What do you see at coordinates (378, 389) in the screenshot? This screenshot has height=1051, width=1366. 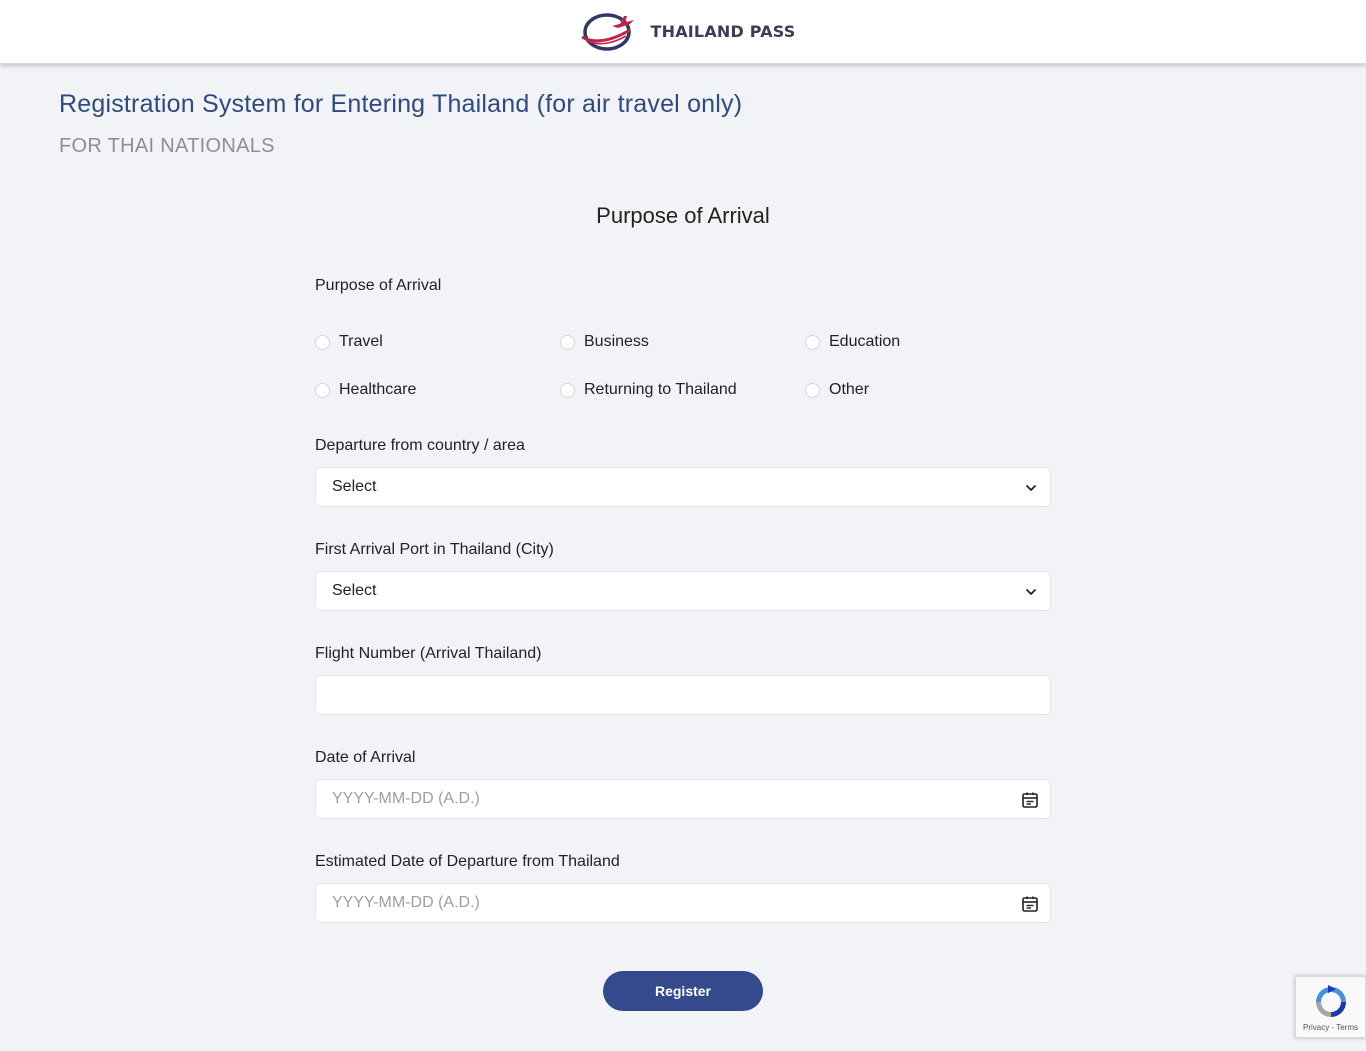 I see `radio-healthcare-label: Healthcare` at bounding box center [378, 389].